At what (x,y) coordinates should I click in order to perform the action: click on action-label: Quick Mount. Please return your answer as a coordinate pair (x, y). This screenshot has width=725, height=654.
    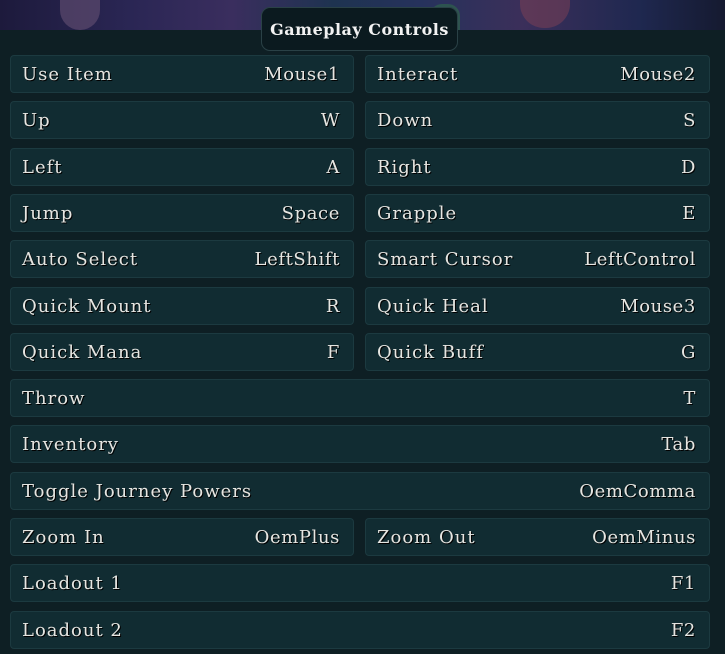
    Looking at the image, I should click on (87, 306).